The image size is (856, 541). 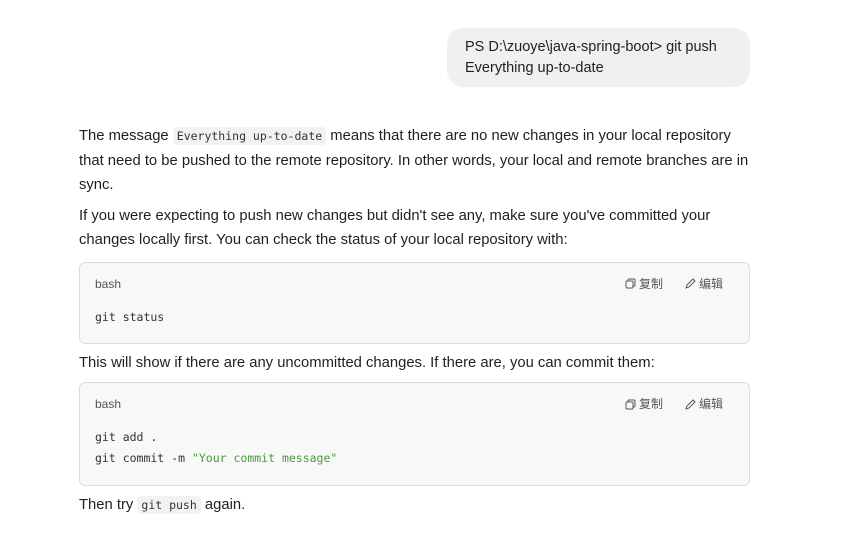 I want to click on user-message-line: Everything up-to-date, so click(x=534, y=68).